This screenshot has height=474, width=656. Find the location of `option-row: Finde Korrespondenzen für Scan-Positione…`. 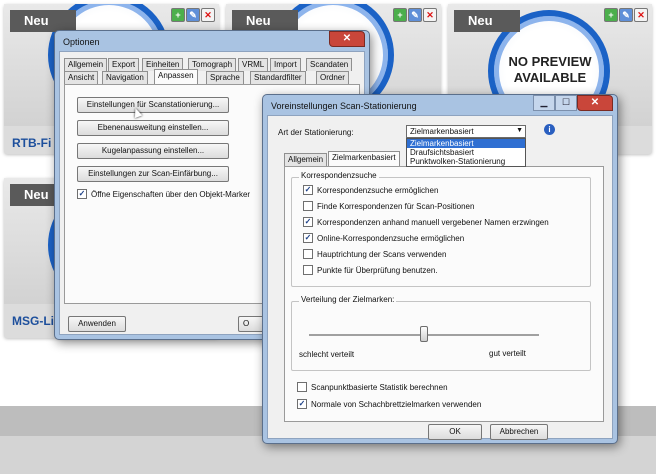

option-row: Finde Korrespondenzen für Scan-Positione… is located at coordinates (388, 206).